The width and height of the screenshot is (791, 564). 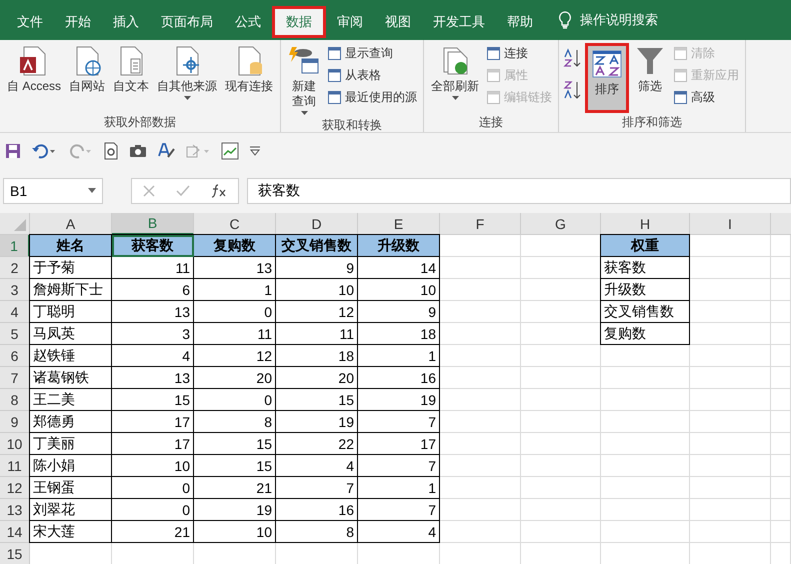 What do you see at coordinates (235, 422) in the screenshot?
I see `table-cell: 8` at bounding box center [235, 422].